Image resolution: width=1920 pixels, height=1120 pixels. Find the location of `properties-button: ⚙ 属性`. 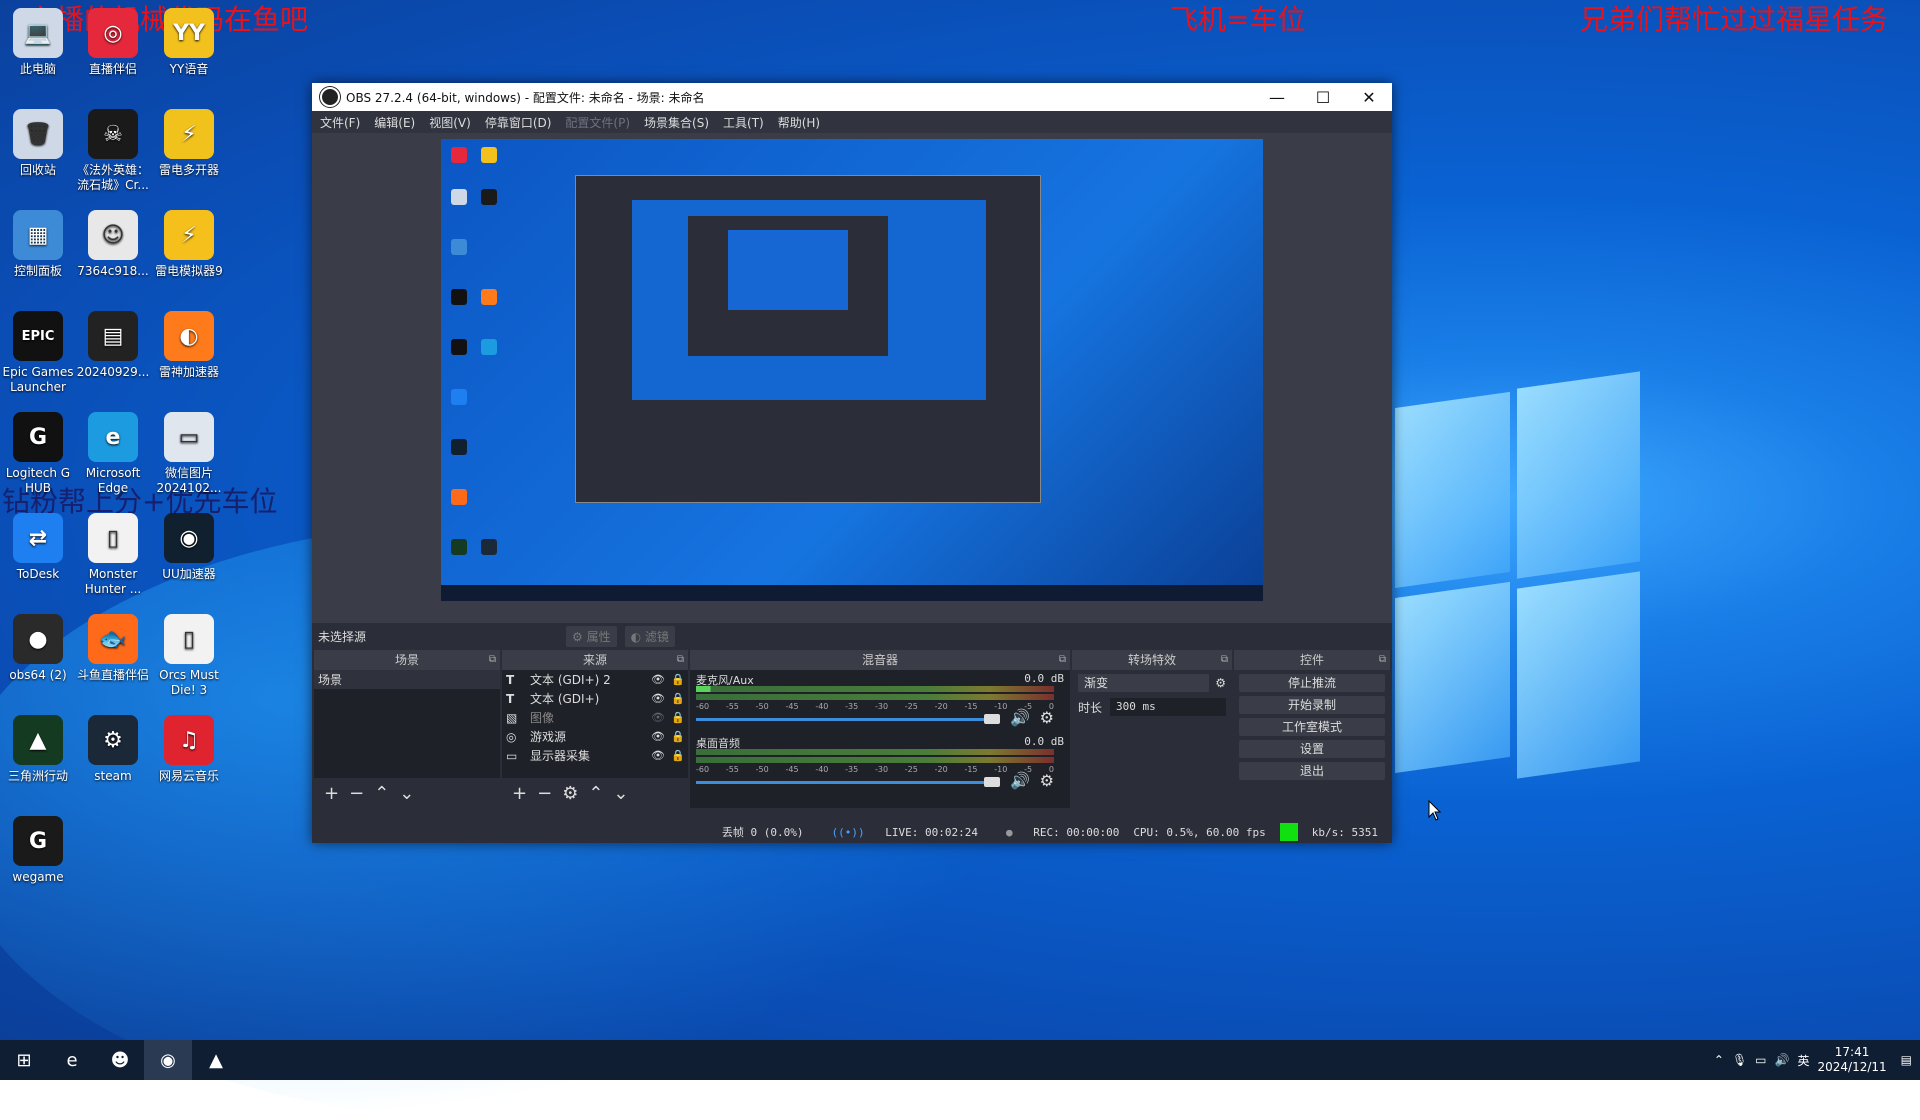

properties-button: ⚙ 属性 is located at coordinates (591, 636).